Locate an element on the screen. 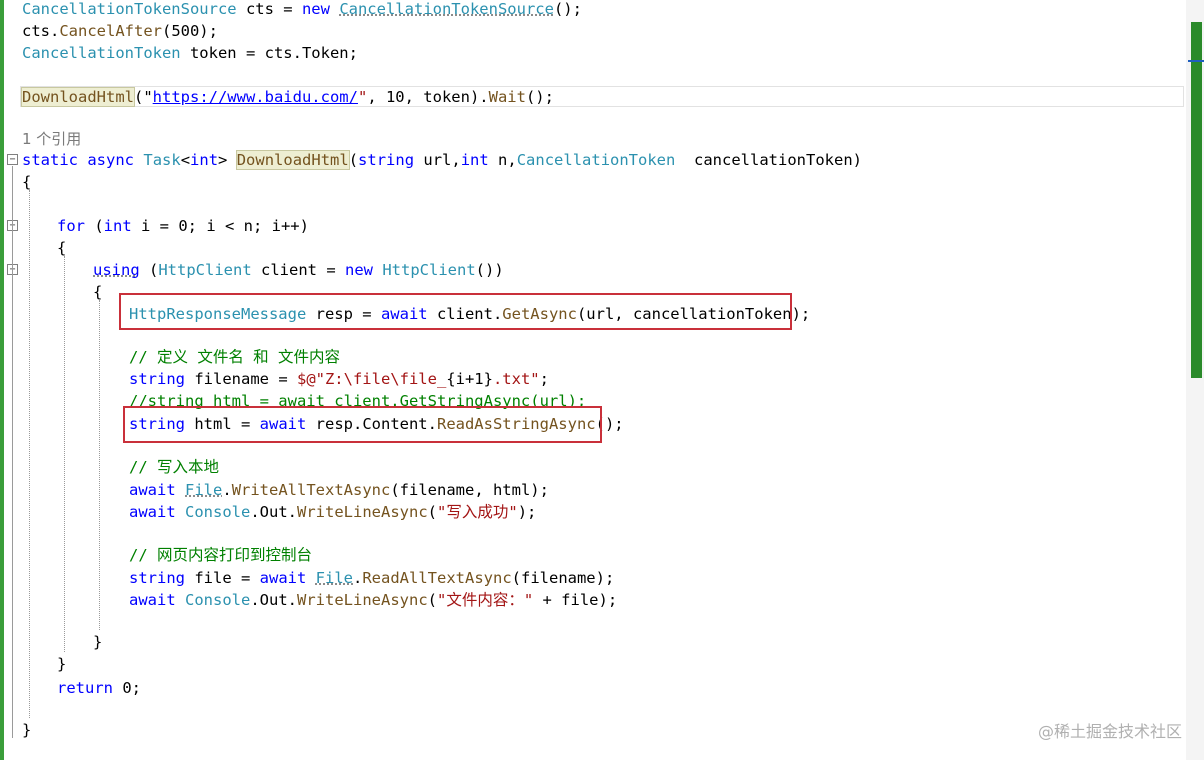  scrollbar-caret-marker is located at coordinates (1196, 61).